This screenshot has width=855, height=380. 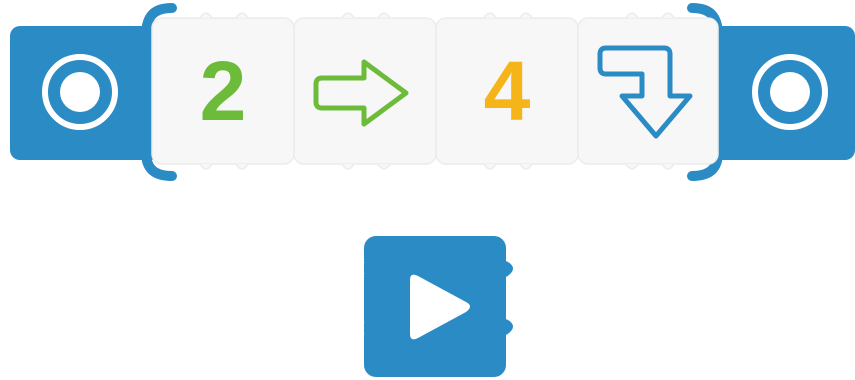 What do you see at coordinates (435, 306) in the screenshot?
I see `play-button` at bounding box center [435, 306].